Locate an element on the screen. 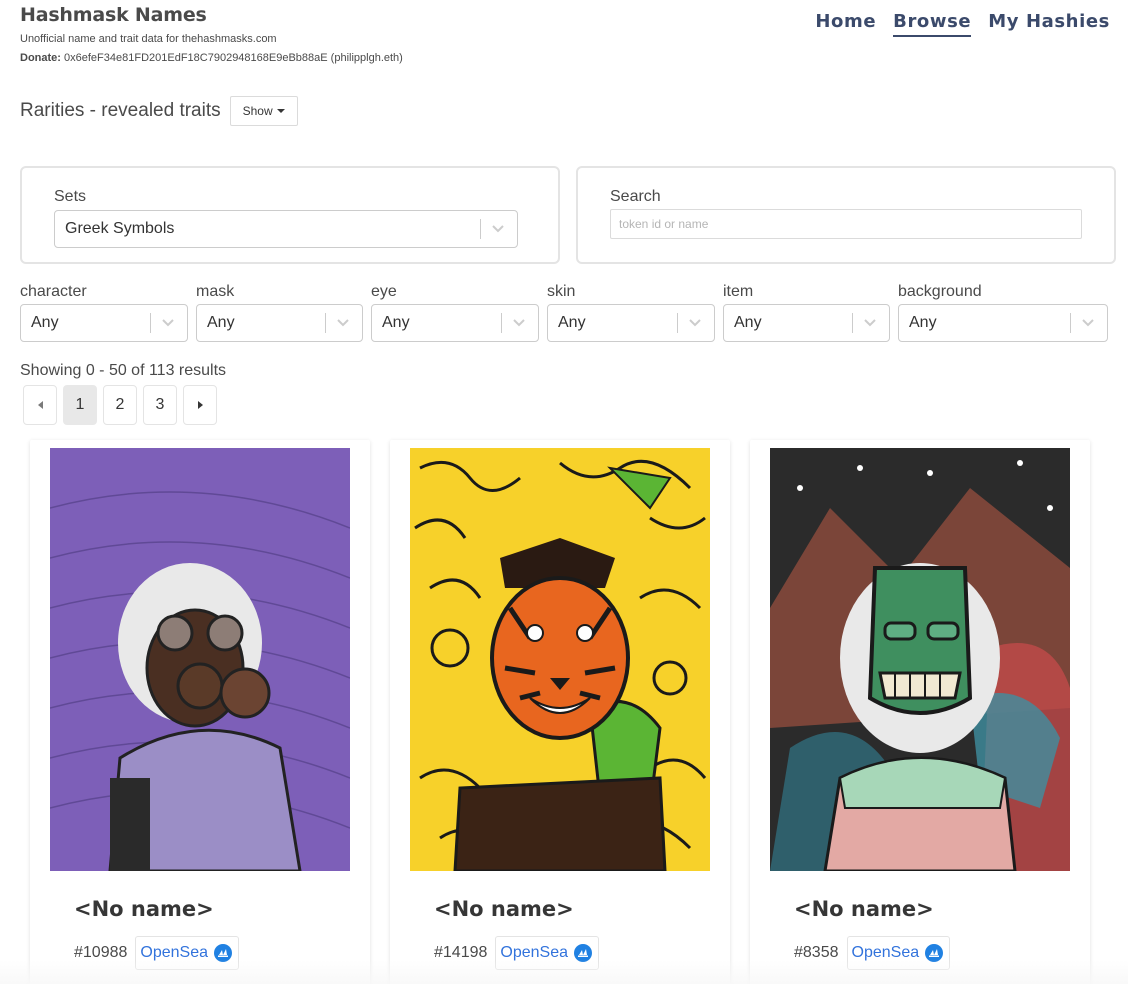 The height and width of the screenshot is (984, 1128). nav-browse: Browse is located at coordinates (932, 24).